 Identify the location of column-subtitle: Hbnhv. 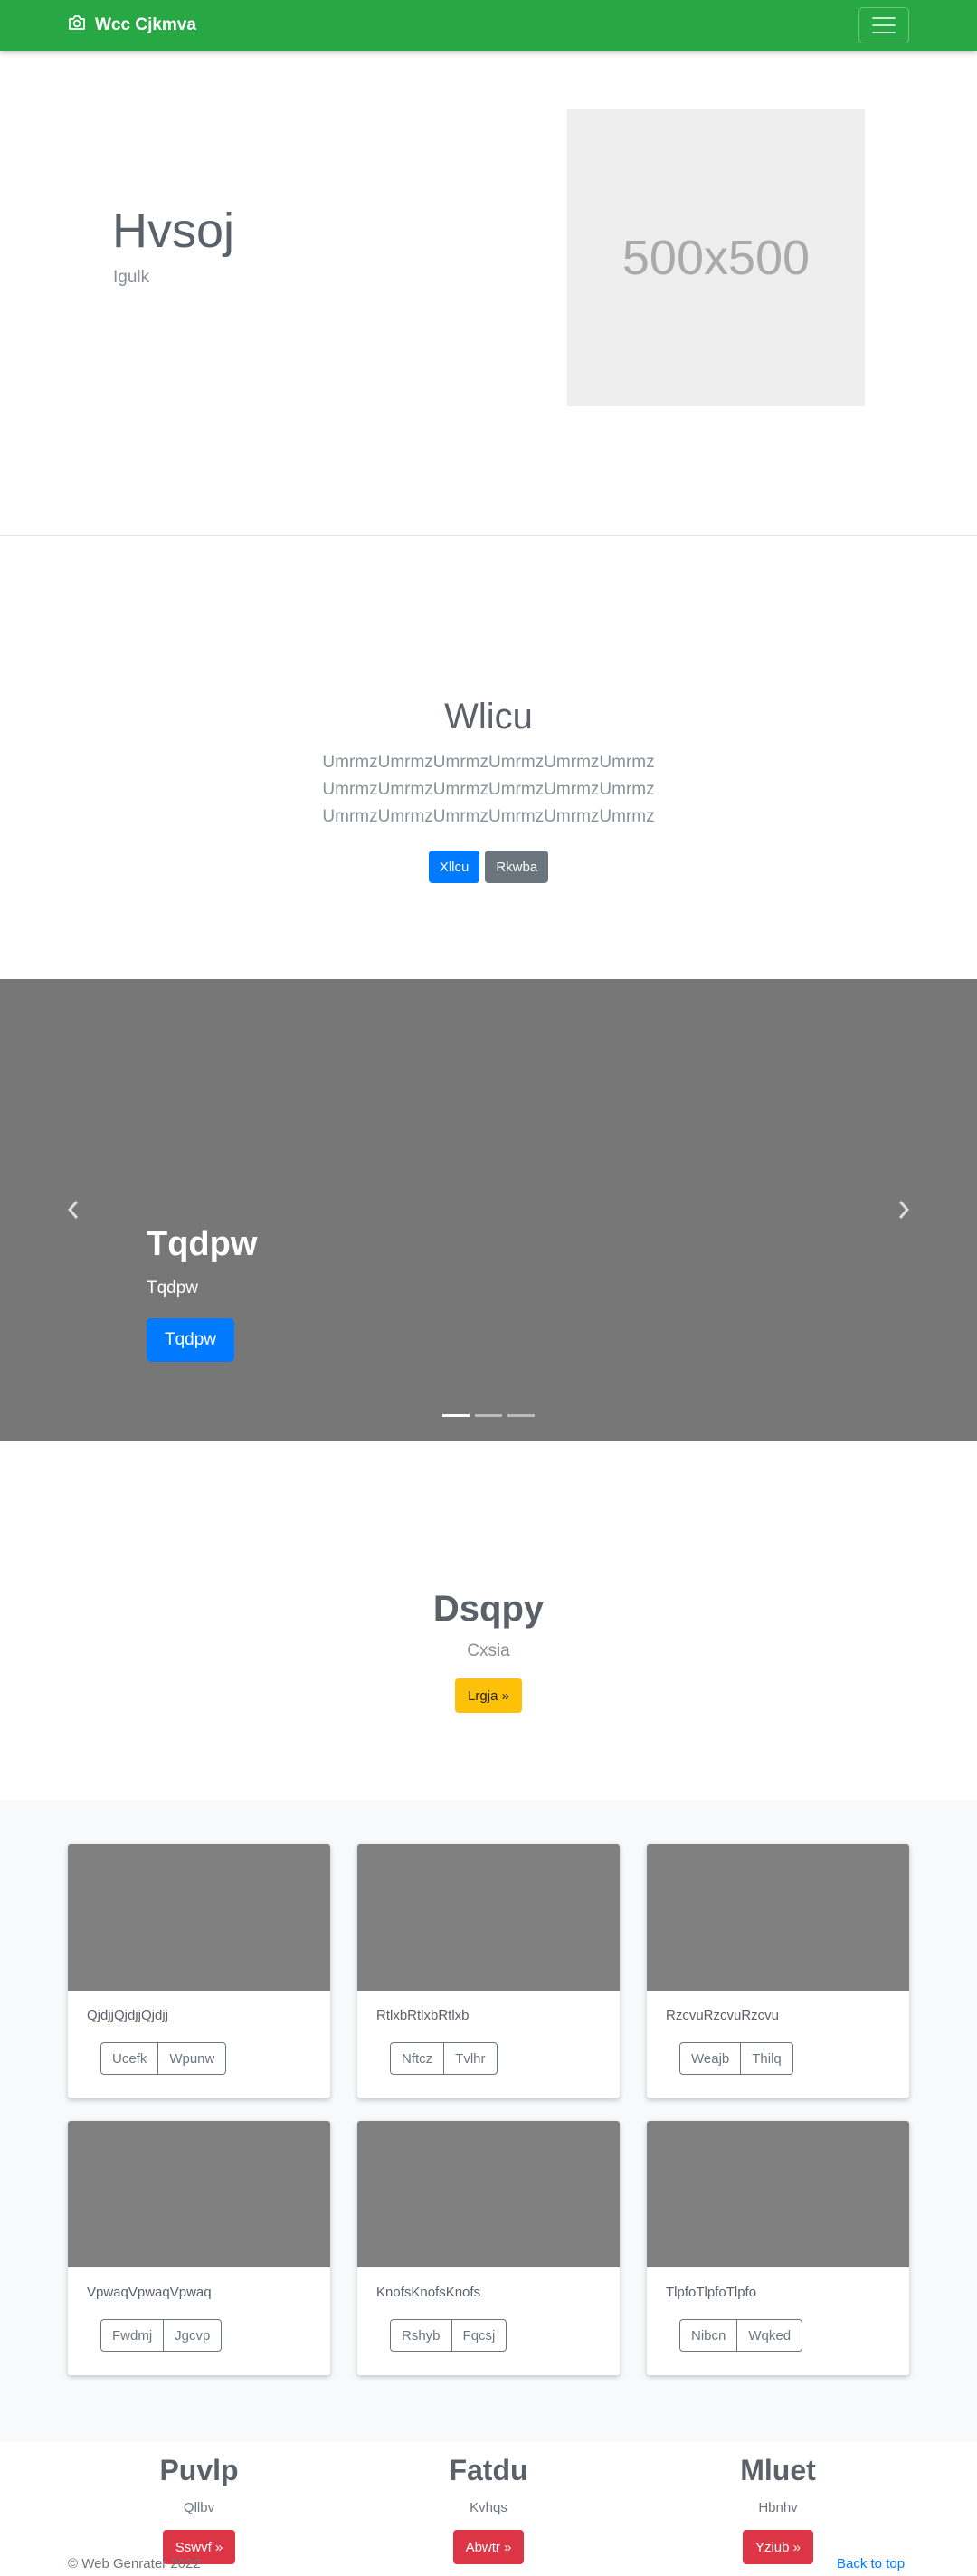
(778, 2507).